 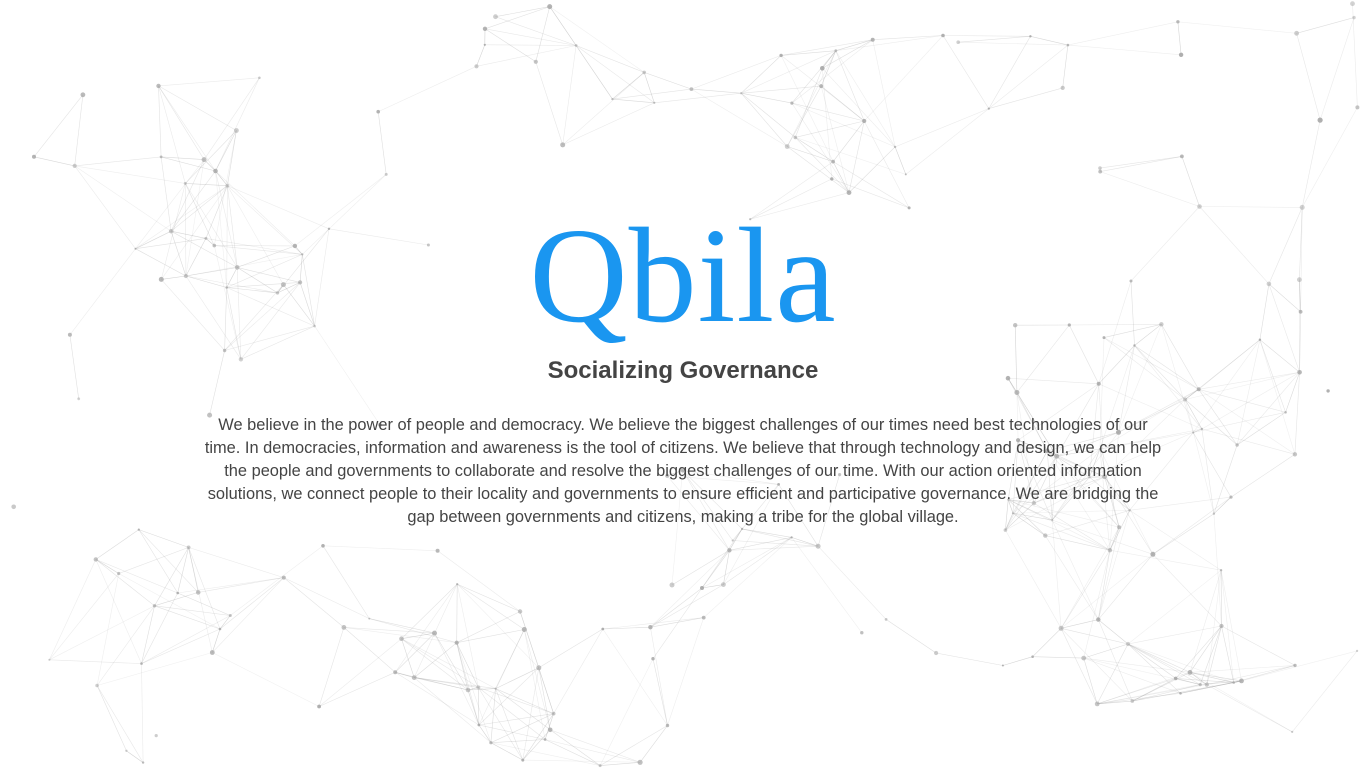 I want to click on brand-logo-text: Qbila, so click(x=683, y=276).